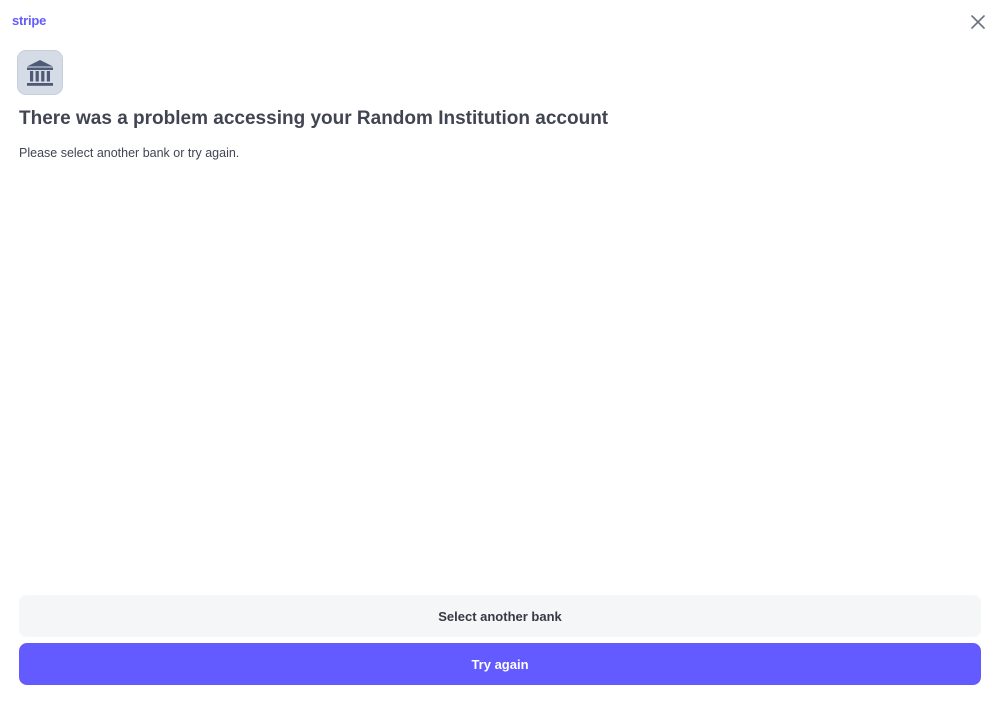  What do you see at coordinates (500, 616) in the screenshot?
I see `select-another-bank-button: Select another bank` at bounding box center [500, 616].